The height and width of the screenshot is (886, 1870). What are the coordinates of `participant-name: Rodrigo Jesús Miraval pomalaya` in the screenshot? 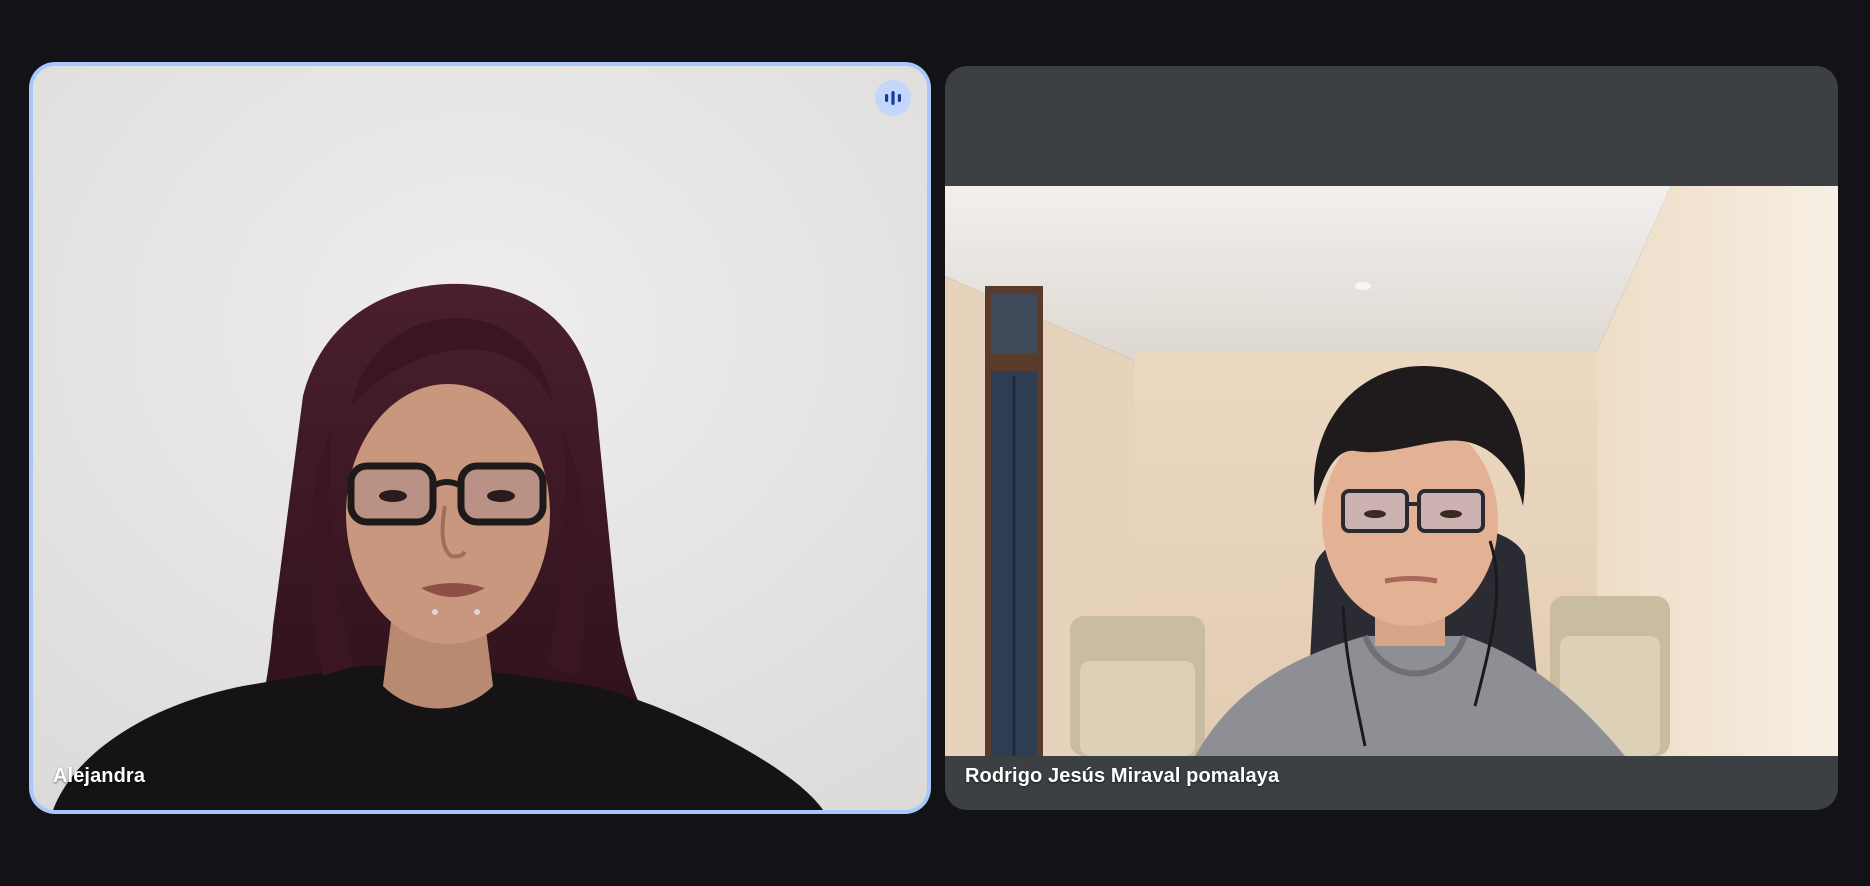 It's located at (1122, 776).